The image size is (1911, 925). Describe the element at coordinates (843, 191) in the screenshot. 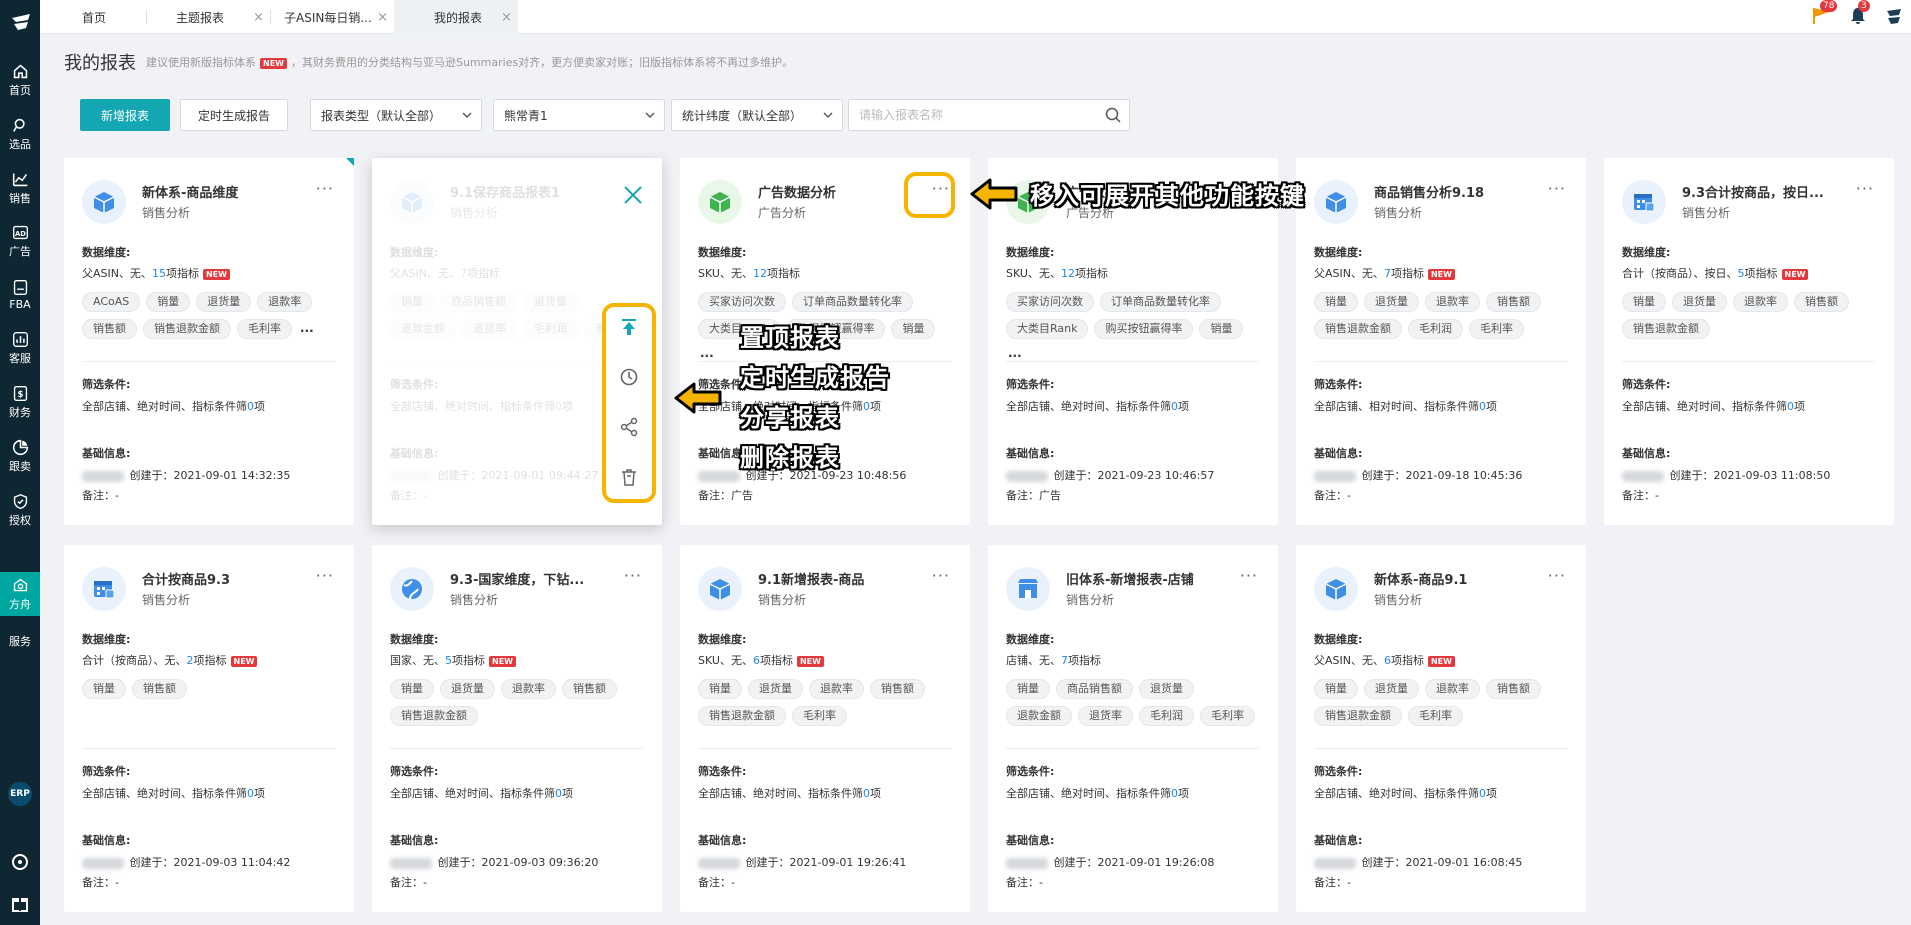

I see `card-title: 广告数据分析` at that location.